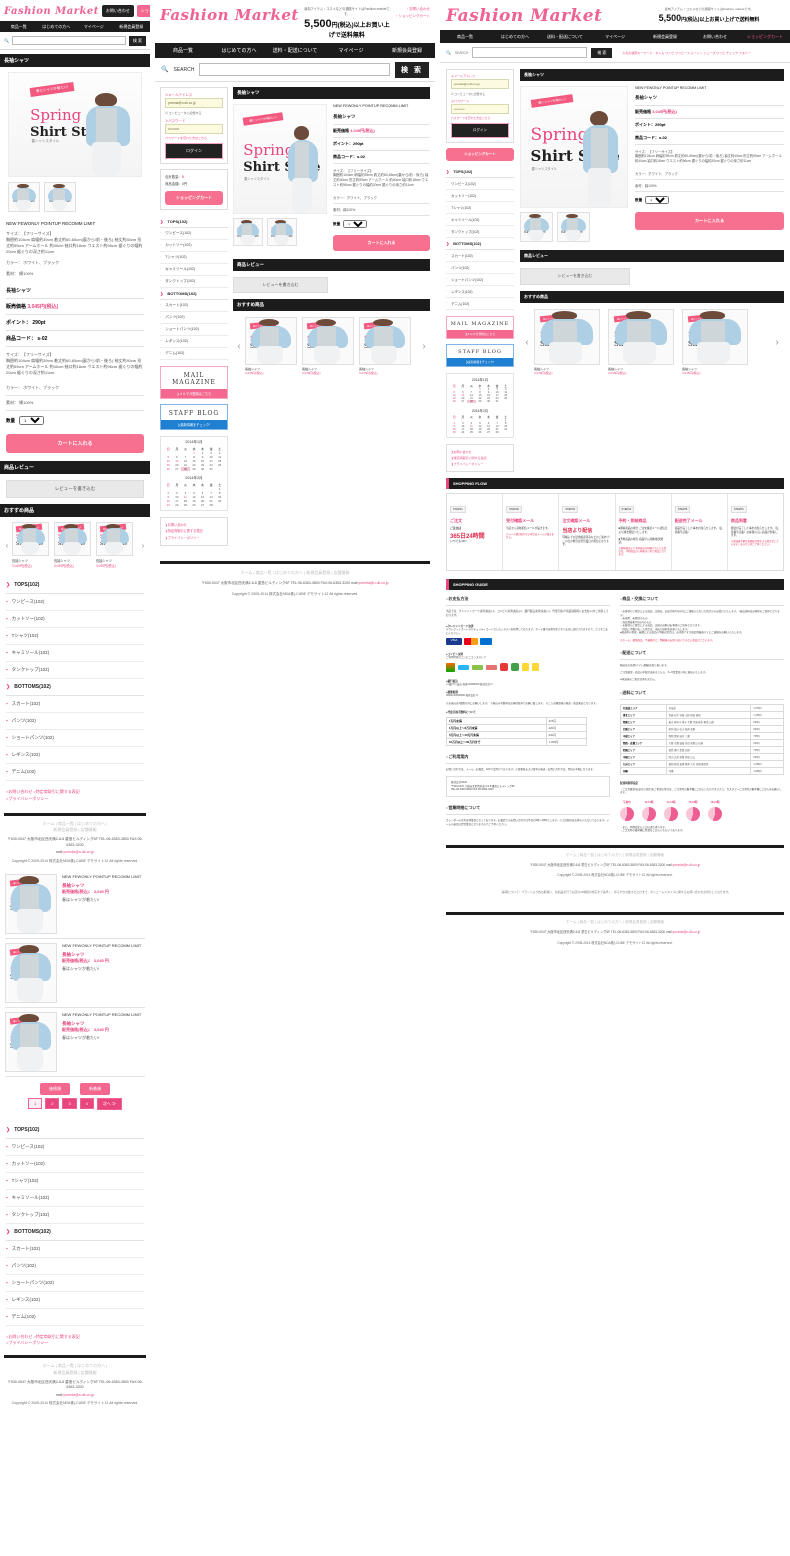 The image size is (790, 1556). Describe the element at coordinates (480, 355) in the screenshot. I see `staff-blog-banner: STAFF BLOG ❯最新情報をチェック!` at that location.